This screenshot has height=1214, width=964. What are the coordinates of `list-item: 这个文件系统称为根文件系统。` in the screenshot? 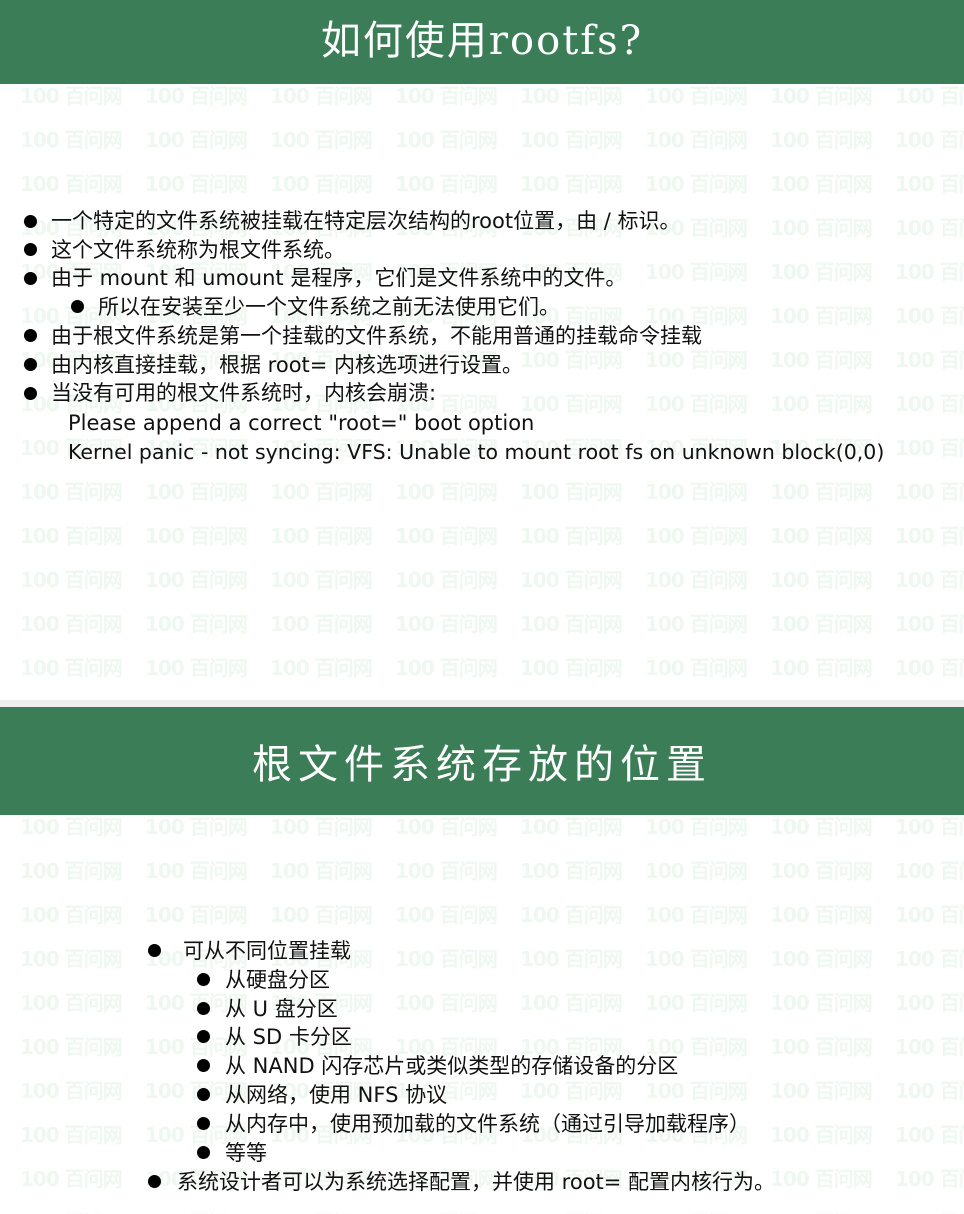 It's located at (198, 250).